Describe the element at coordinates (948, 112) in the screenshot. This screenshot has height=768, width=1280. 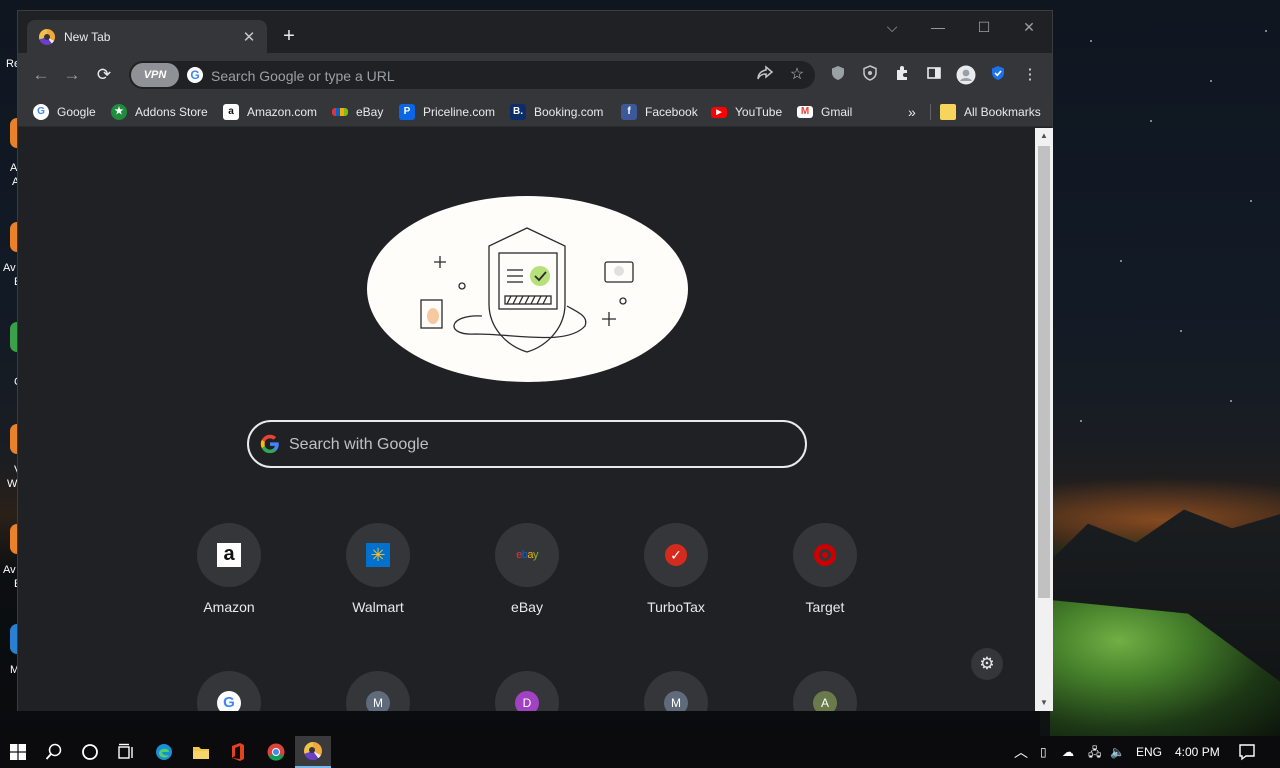
I see `folder-icon` at that location.